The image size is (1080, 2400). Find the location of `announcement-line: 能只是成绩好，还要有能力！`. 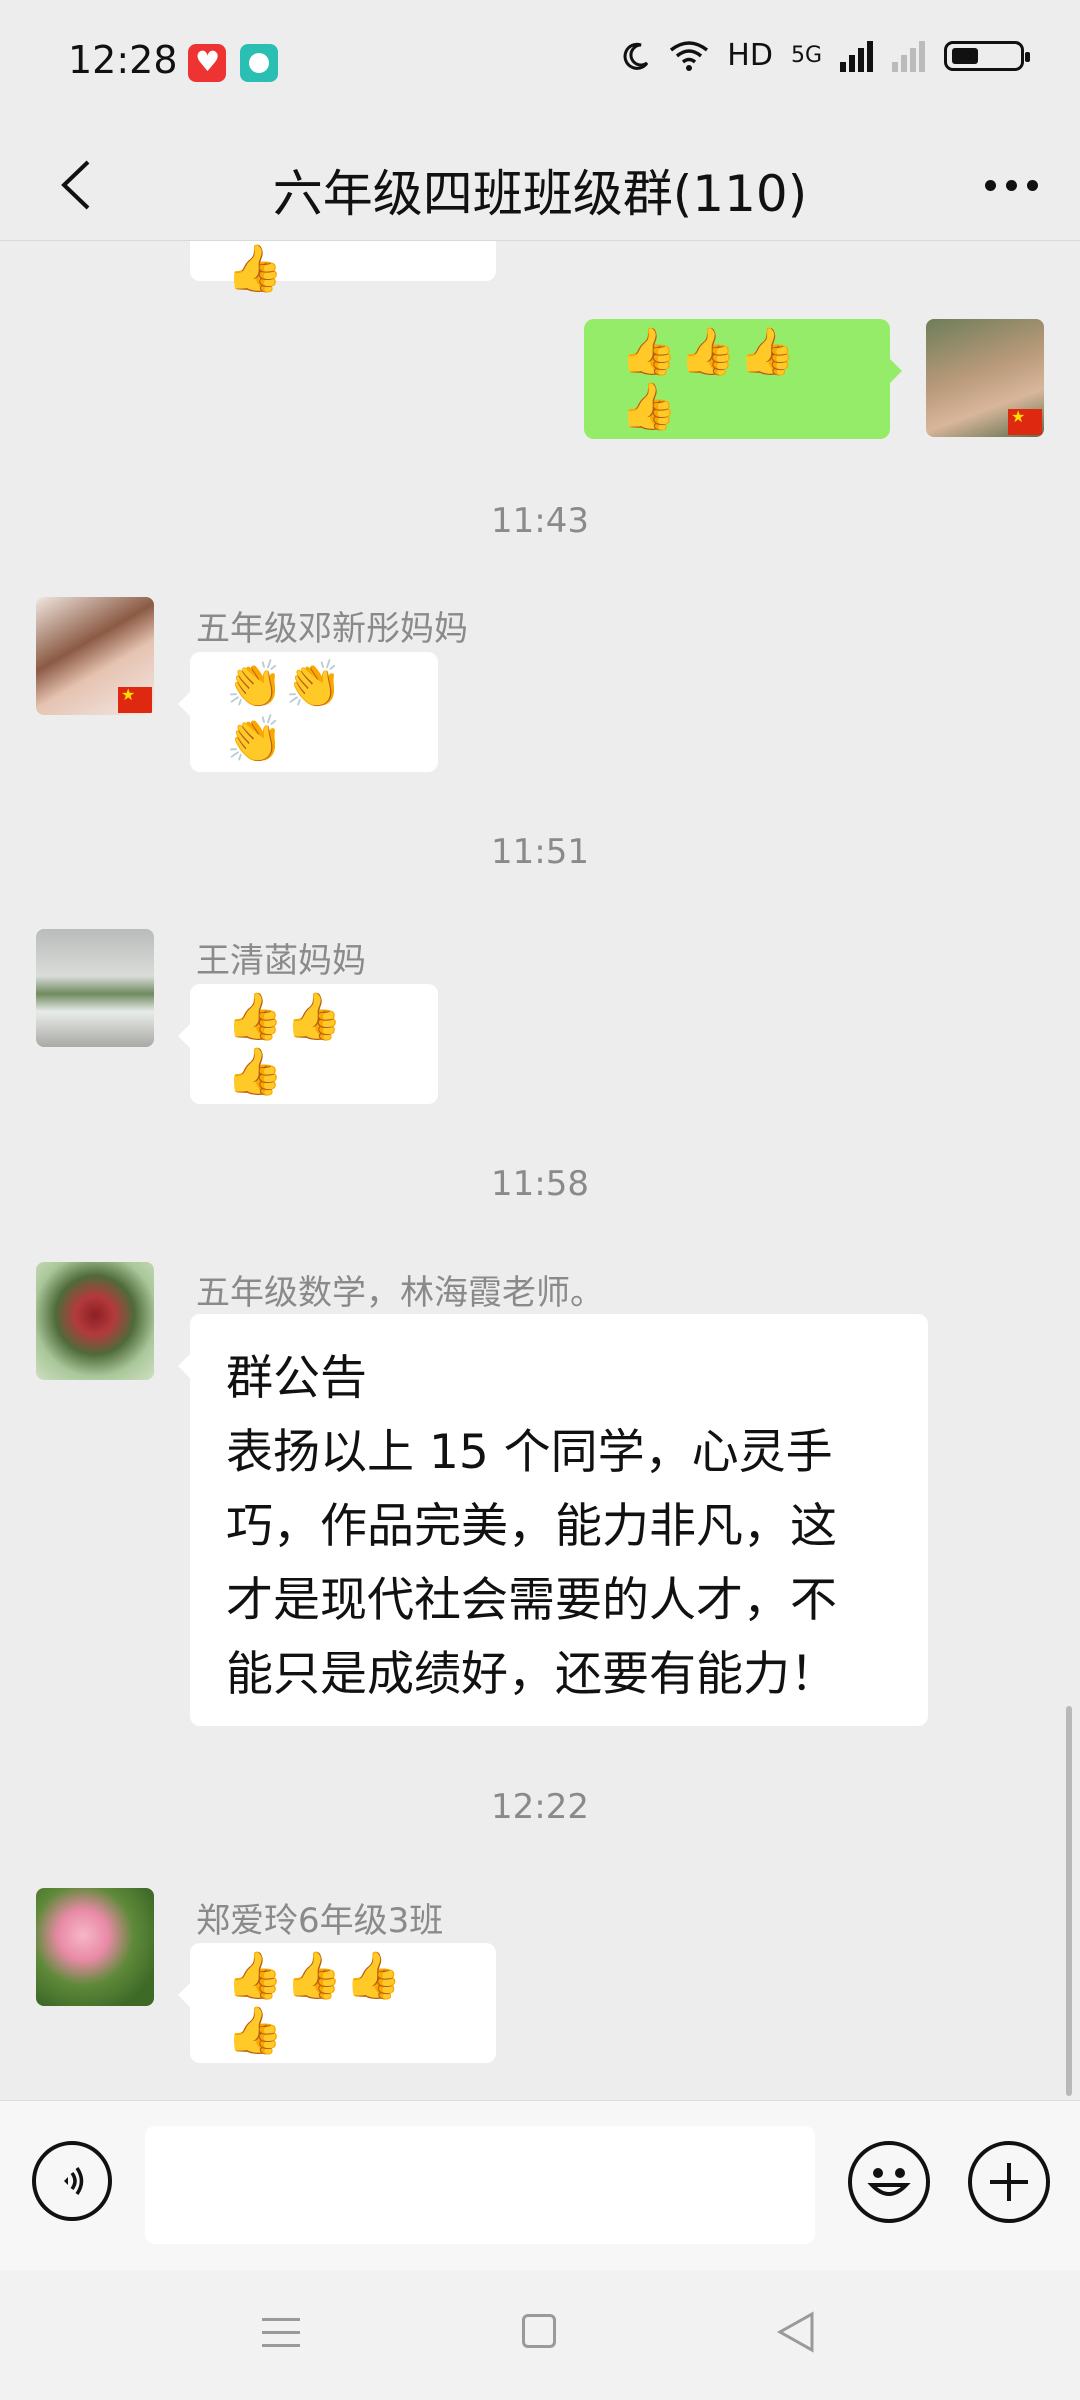

announcement-line: 能只是成绩好，还要有能力！ is located at coordinates (531, 1674).